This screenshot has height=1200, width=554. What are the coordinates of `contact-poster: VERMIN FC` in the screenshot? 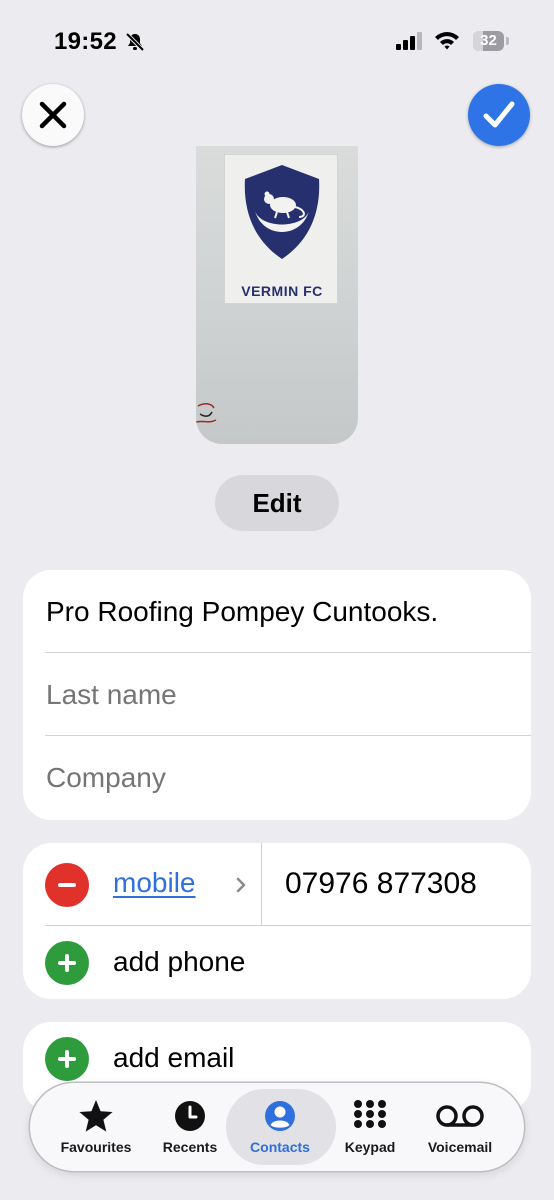 It's located at (277, 295).